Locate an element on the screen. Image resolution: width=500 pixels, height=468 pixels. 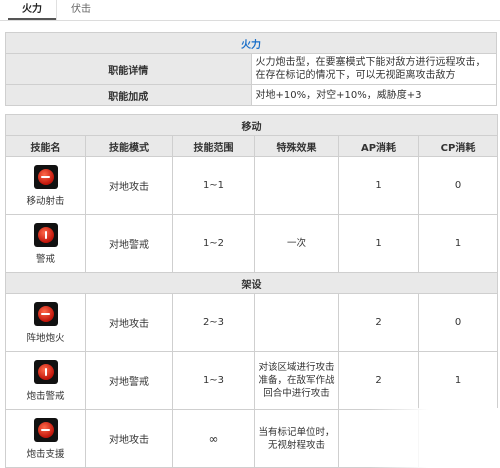
skill-effect: 当有标记单位时，无视射程攻击 is located at coordinates (296, 438).